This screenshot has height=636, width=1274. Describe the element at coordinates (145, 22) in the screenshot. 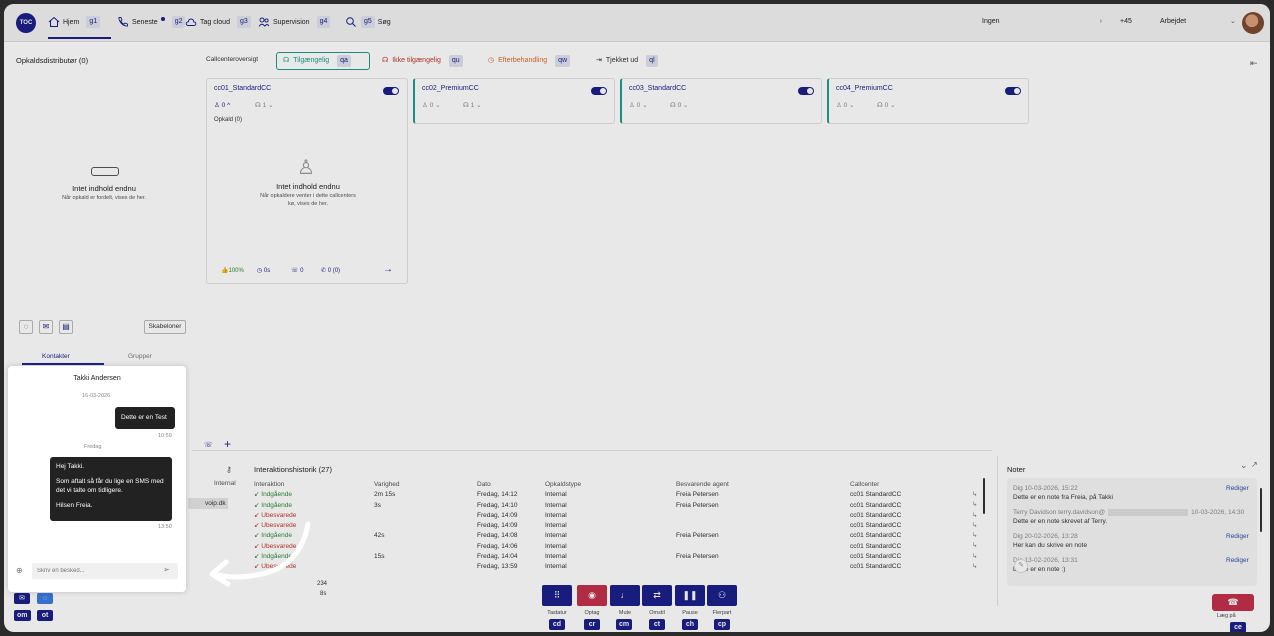

I see `nav-recent-label: Seneste` at that location.